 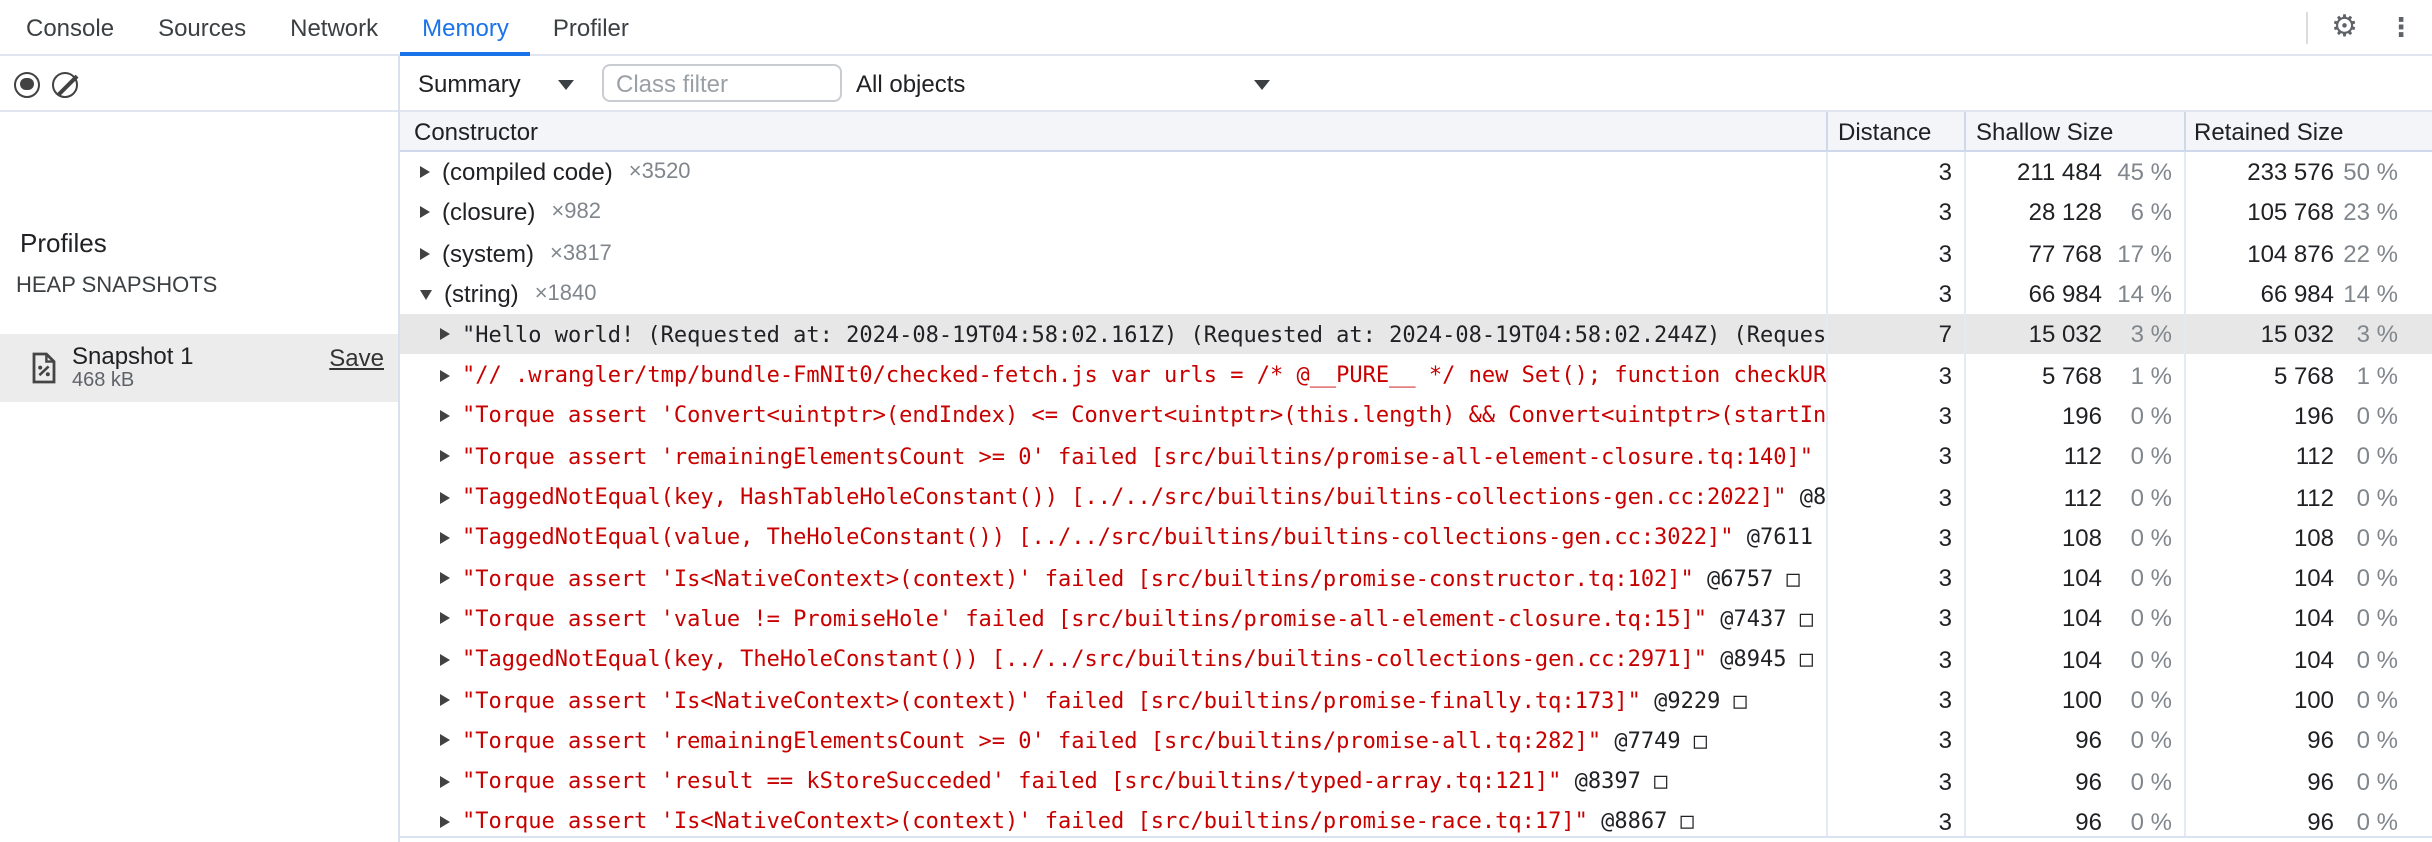 I want to click on instance-count: ×3520, so click(x=659, y=172).